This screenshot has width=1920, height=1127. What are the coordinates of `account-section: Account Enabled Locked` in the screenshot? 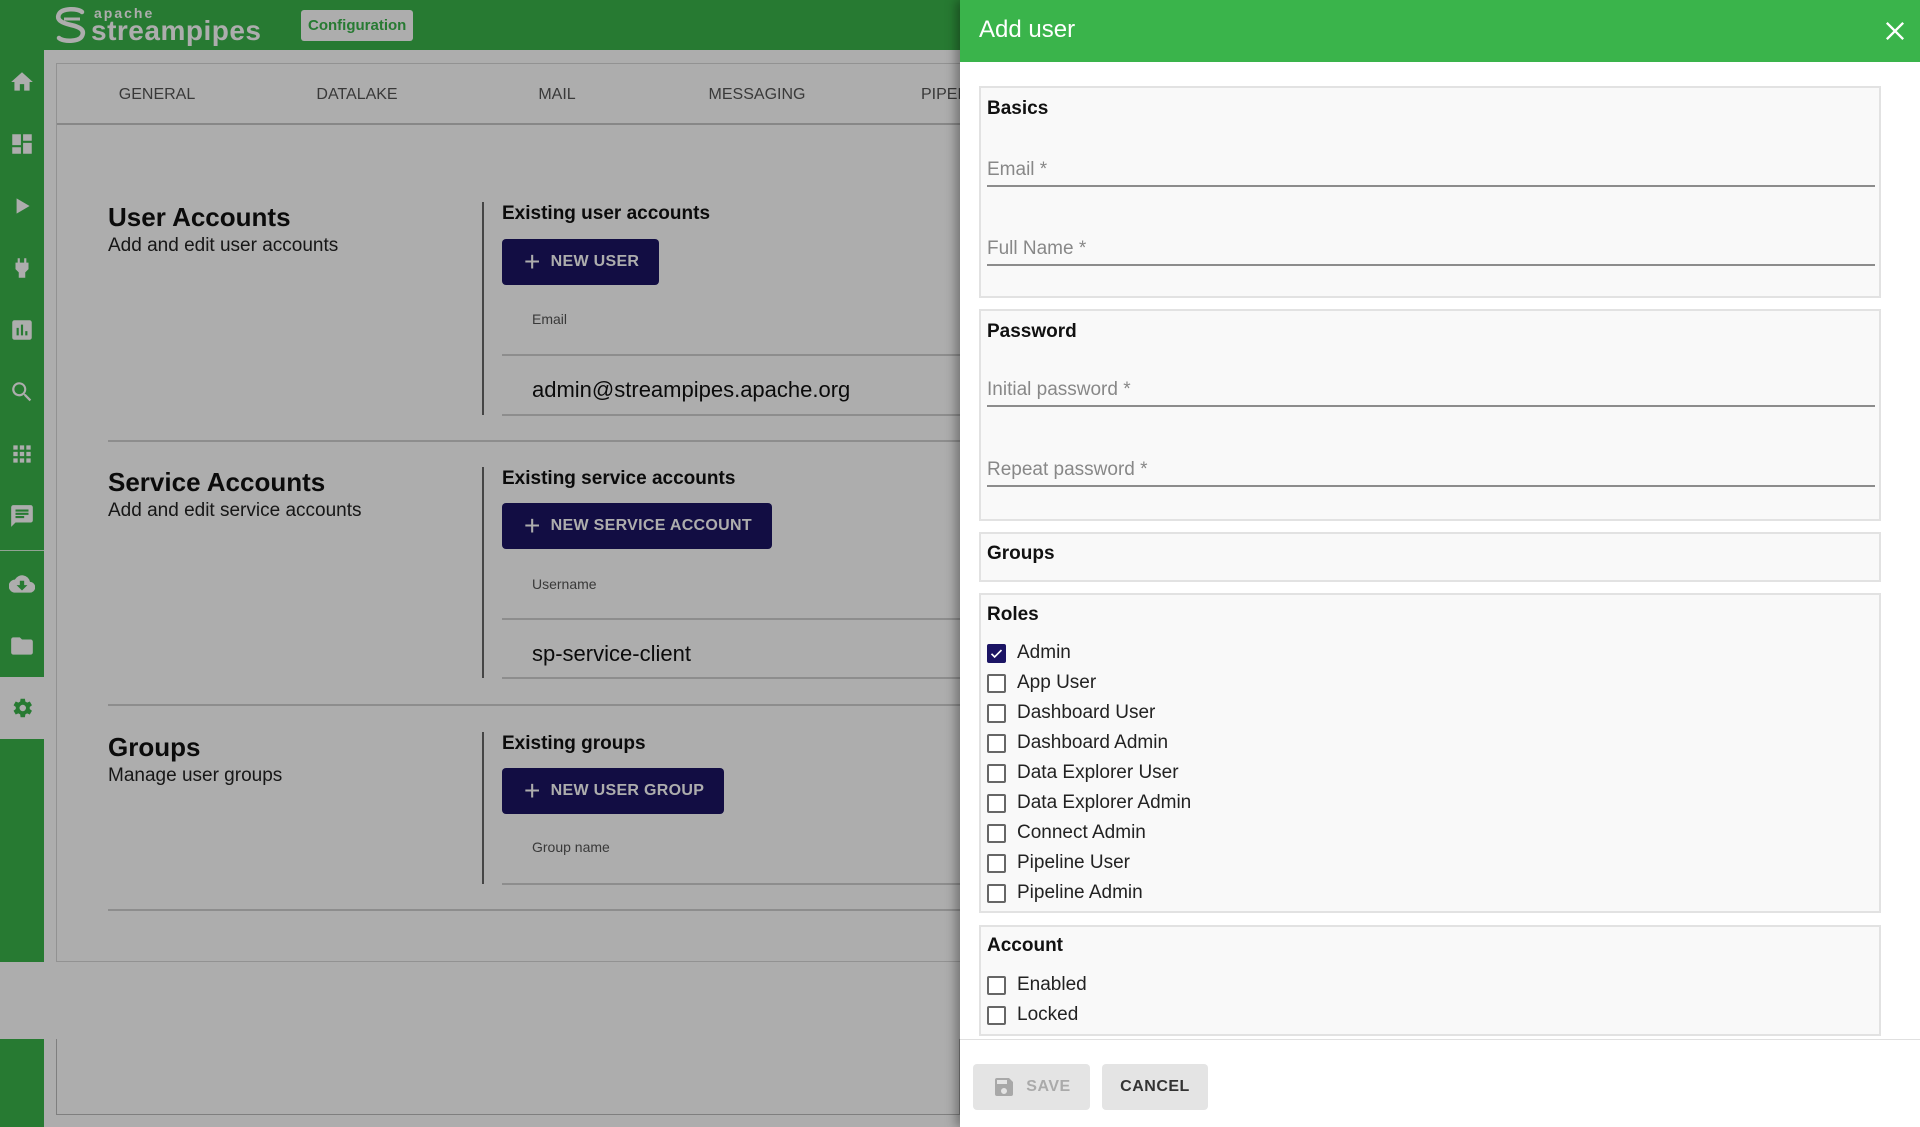 It's located at (1430, 980).